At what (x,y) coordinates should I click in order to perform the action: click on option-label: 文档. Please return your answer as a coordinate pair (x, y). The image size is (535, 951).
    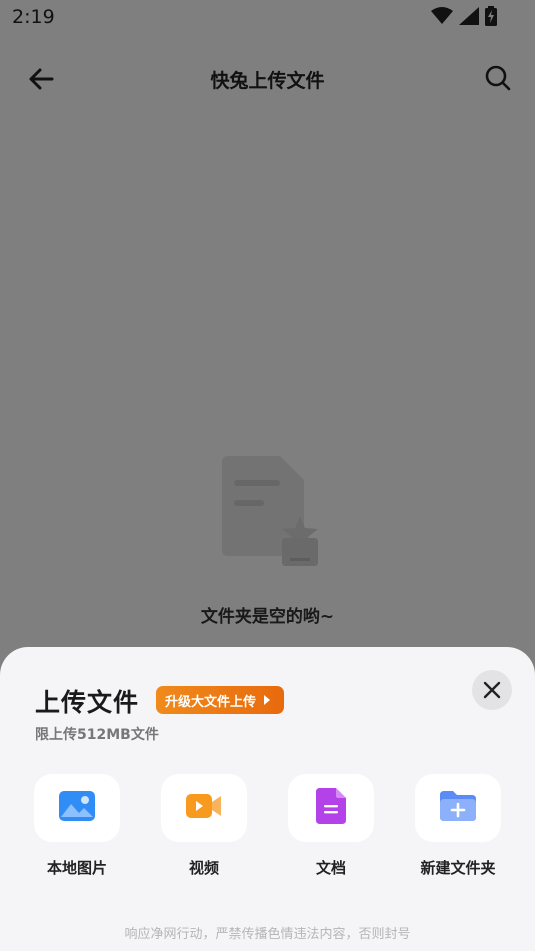
    Looking at the image, I should click on (330, 868).